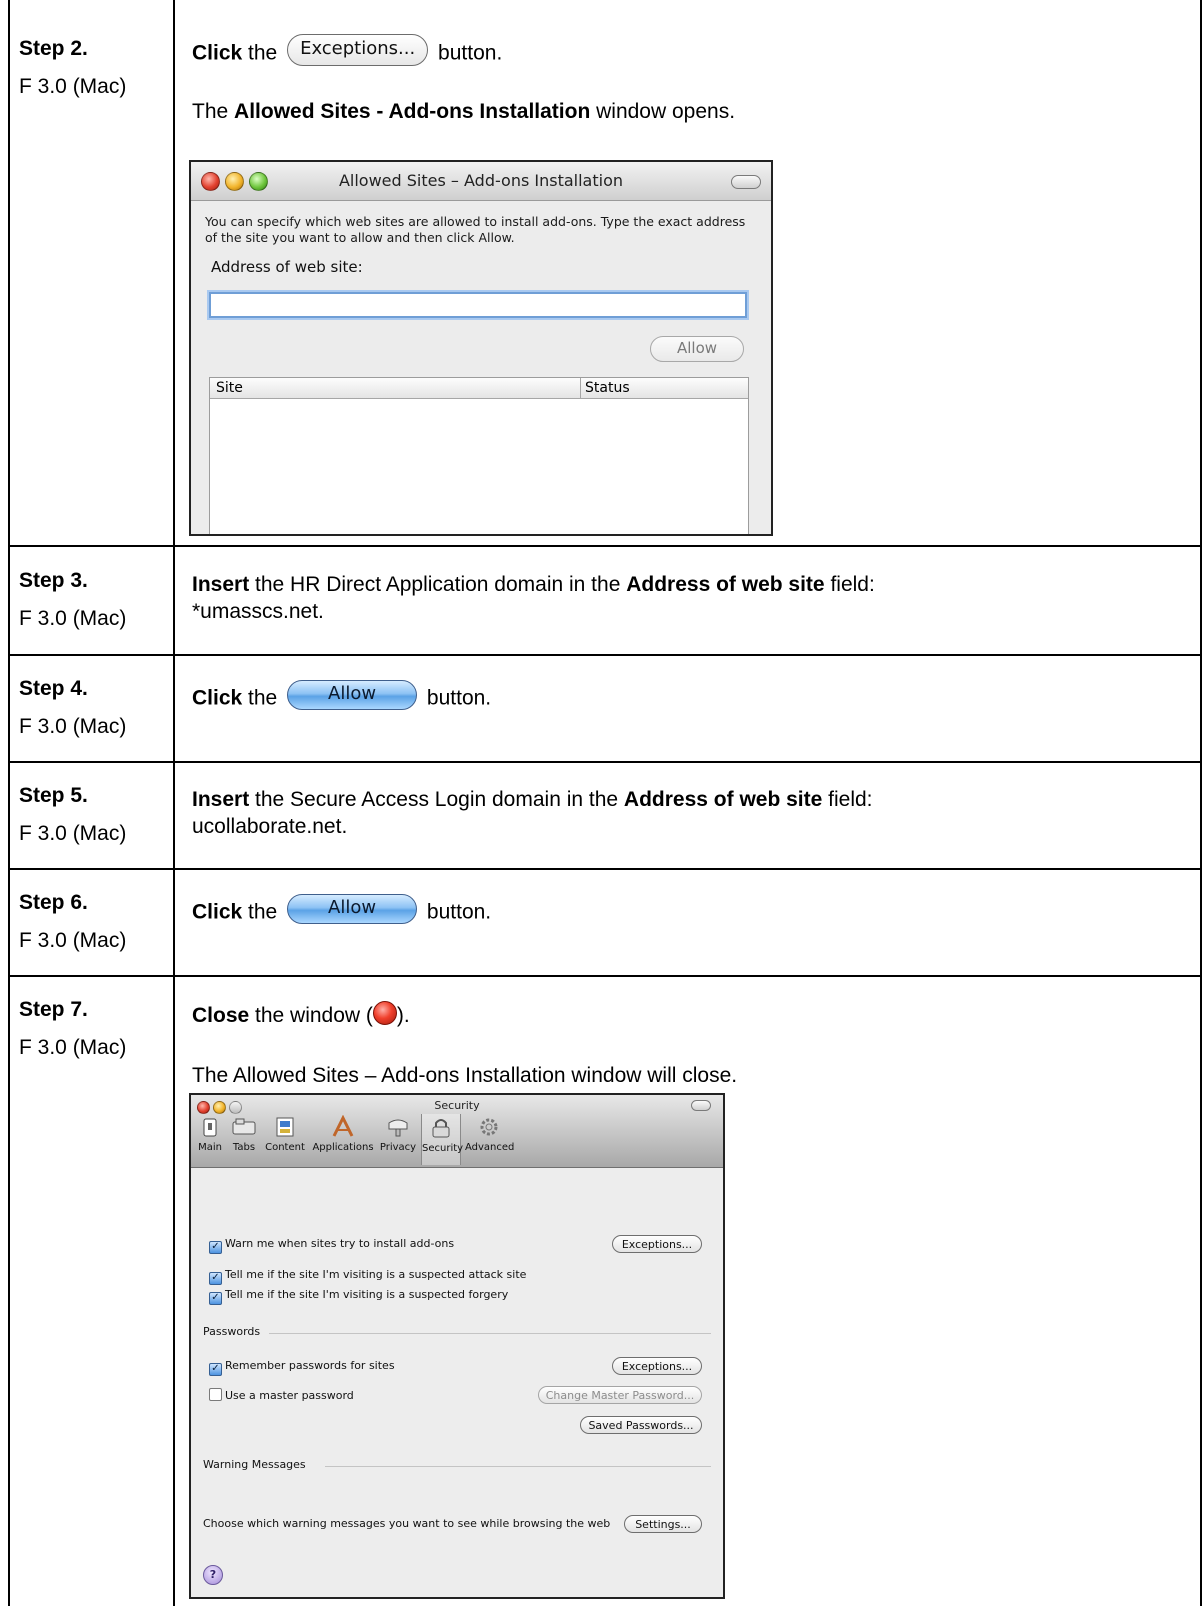  What do you see at coordinates (232, 1331) in the screenshot?
I see `section-title: Passwords` at bounding box center [232, 1331].